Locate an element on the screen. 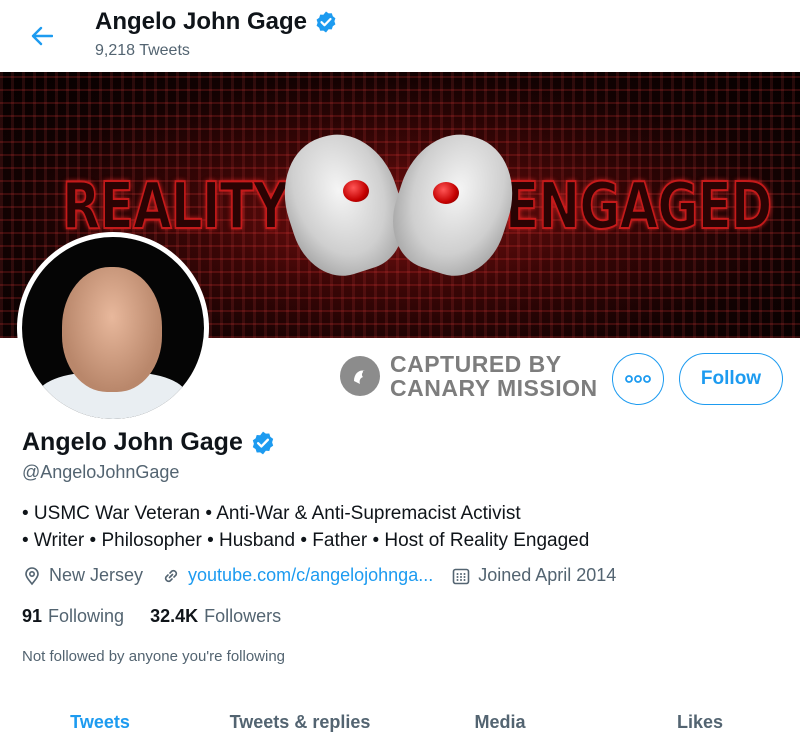 The image size is (800, 735). avatar-face is located at coordinates (112, 329).